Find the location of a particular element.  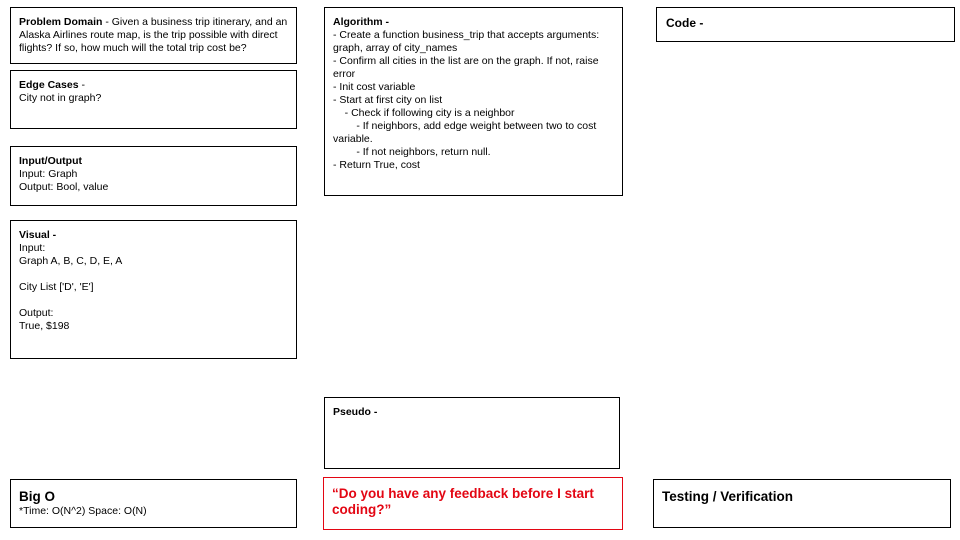

edge-cases-box: Edge Cases - City not in graph? is located at coordinates (153, 99).